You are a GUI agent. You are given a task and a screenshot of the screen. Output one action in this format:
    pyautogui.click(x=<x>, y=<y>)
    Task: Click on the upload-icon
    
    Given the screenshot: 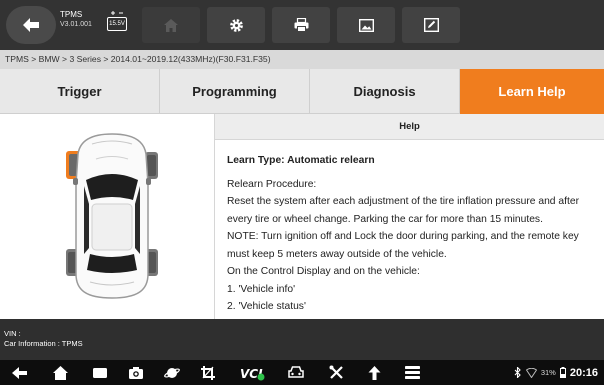 What is the action you would take?
    pyautogui.click(x=374, y=372)
    